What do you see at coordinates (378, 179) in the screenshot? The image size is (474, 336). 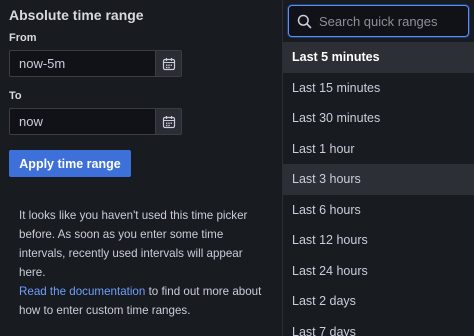 I see `quick-range-item: Last 3 hours` at bounding box center [378, 179].